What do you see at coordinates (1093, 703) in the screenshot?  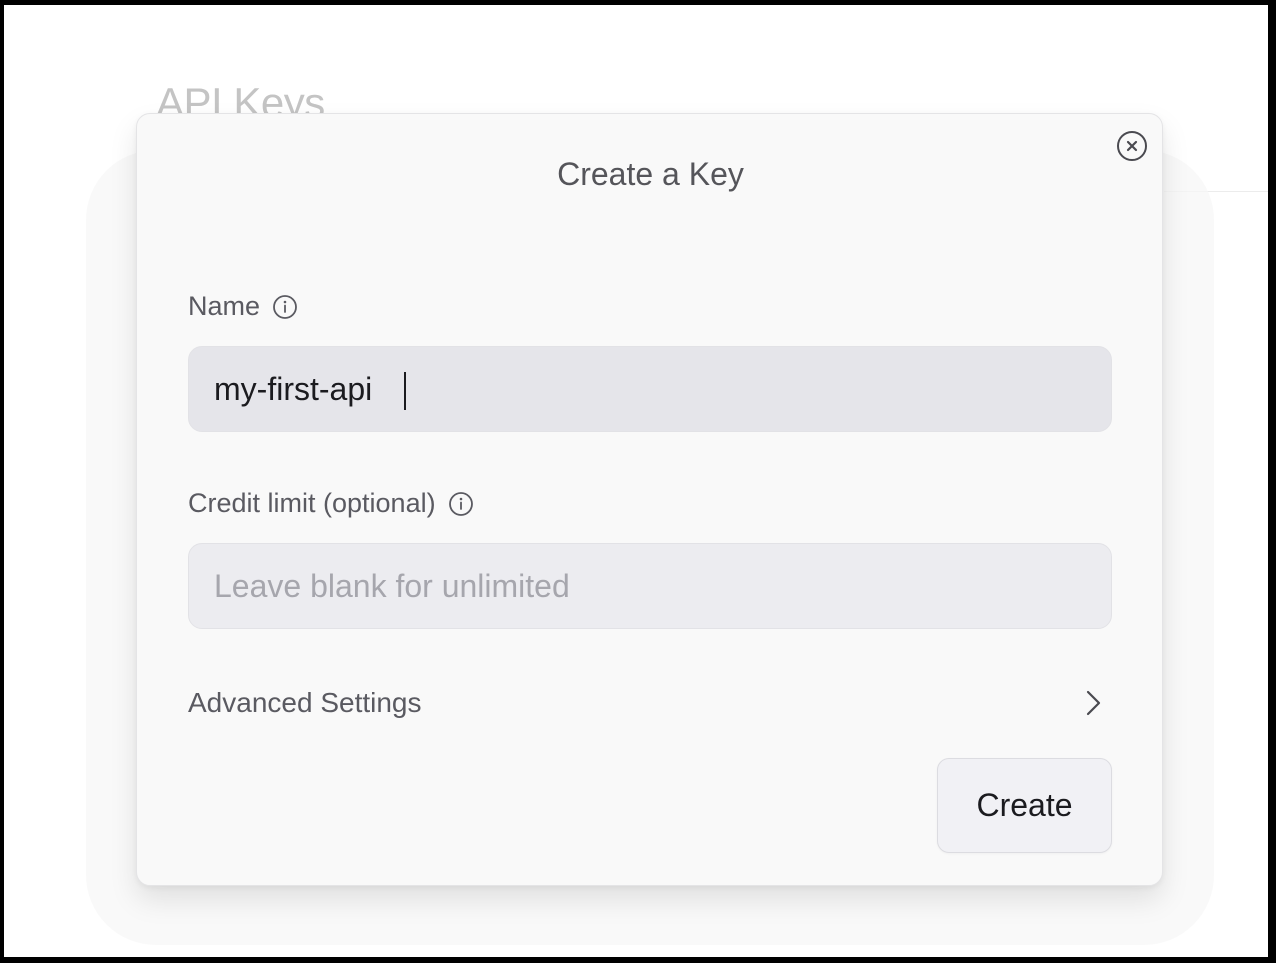 I see `chevron-right-icon` at bounding box center [1093, 703].